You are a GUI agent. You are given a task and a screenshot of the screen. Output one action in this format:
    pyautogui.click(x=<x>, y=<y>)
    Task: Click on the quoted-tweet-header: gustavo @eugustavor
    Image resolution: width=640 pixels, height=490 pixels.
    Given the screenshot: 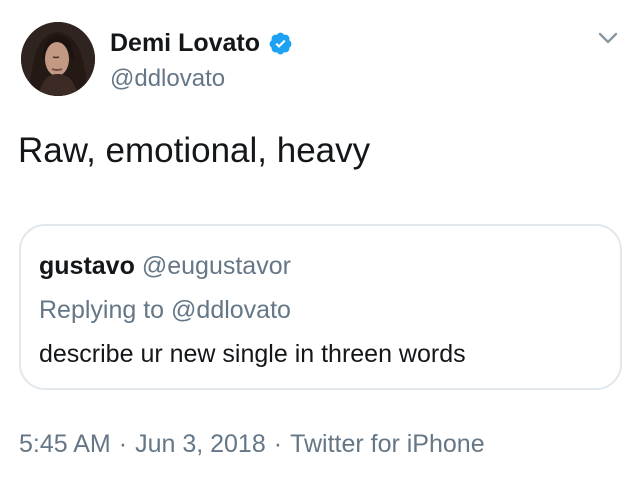 What is the action you would take?
    pyautogui.click(x=165, y=266)
    